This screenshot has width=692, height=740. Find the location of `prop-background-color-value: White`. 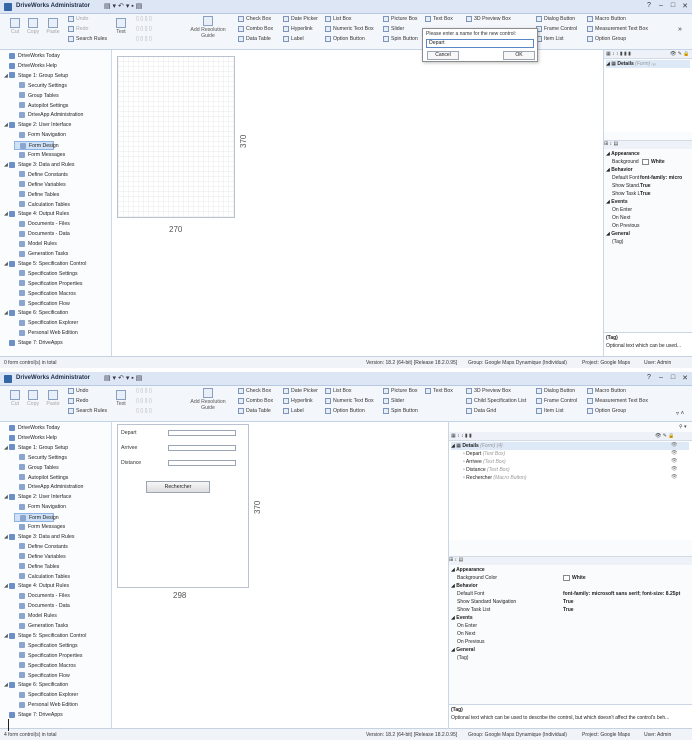

prop-background-color-value: White is located at coordinates (574, 578).